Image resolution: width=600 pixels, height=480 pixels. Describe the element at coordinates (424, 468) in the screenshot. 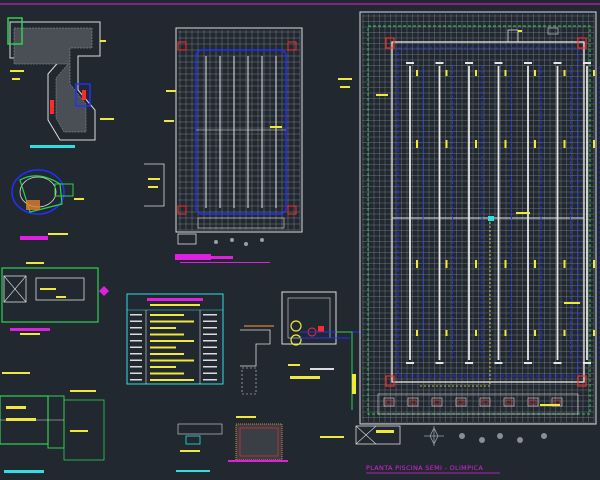

I see `main-plan-title: PLANTA PISCINA SEMI - OLIMPICA` at that location.